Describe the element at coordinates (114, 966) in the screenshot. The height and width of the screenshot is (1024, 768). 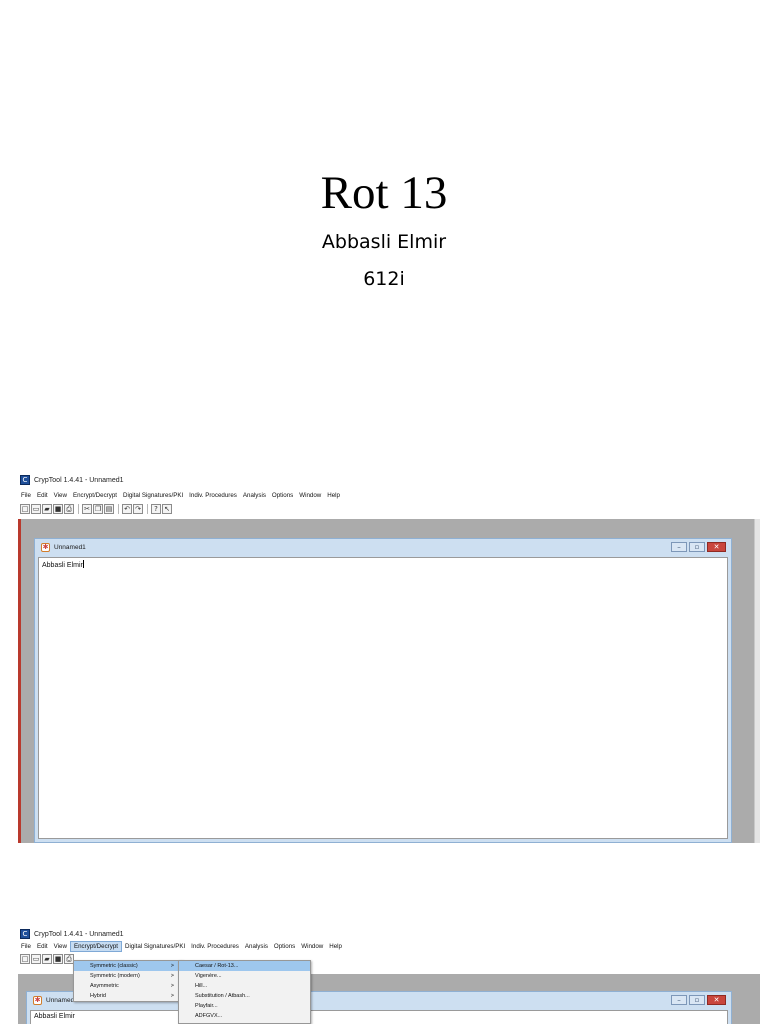
I see `menuitem-label: Symmetric (classic)` at that location.